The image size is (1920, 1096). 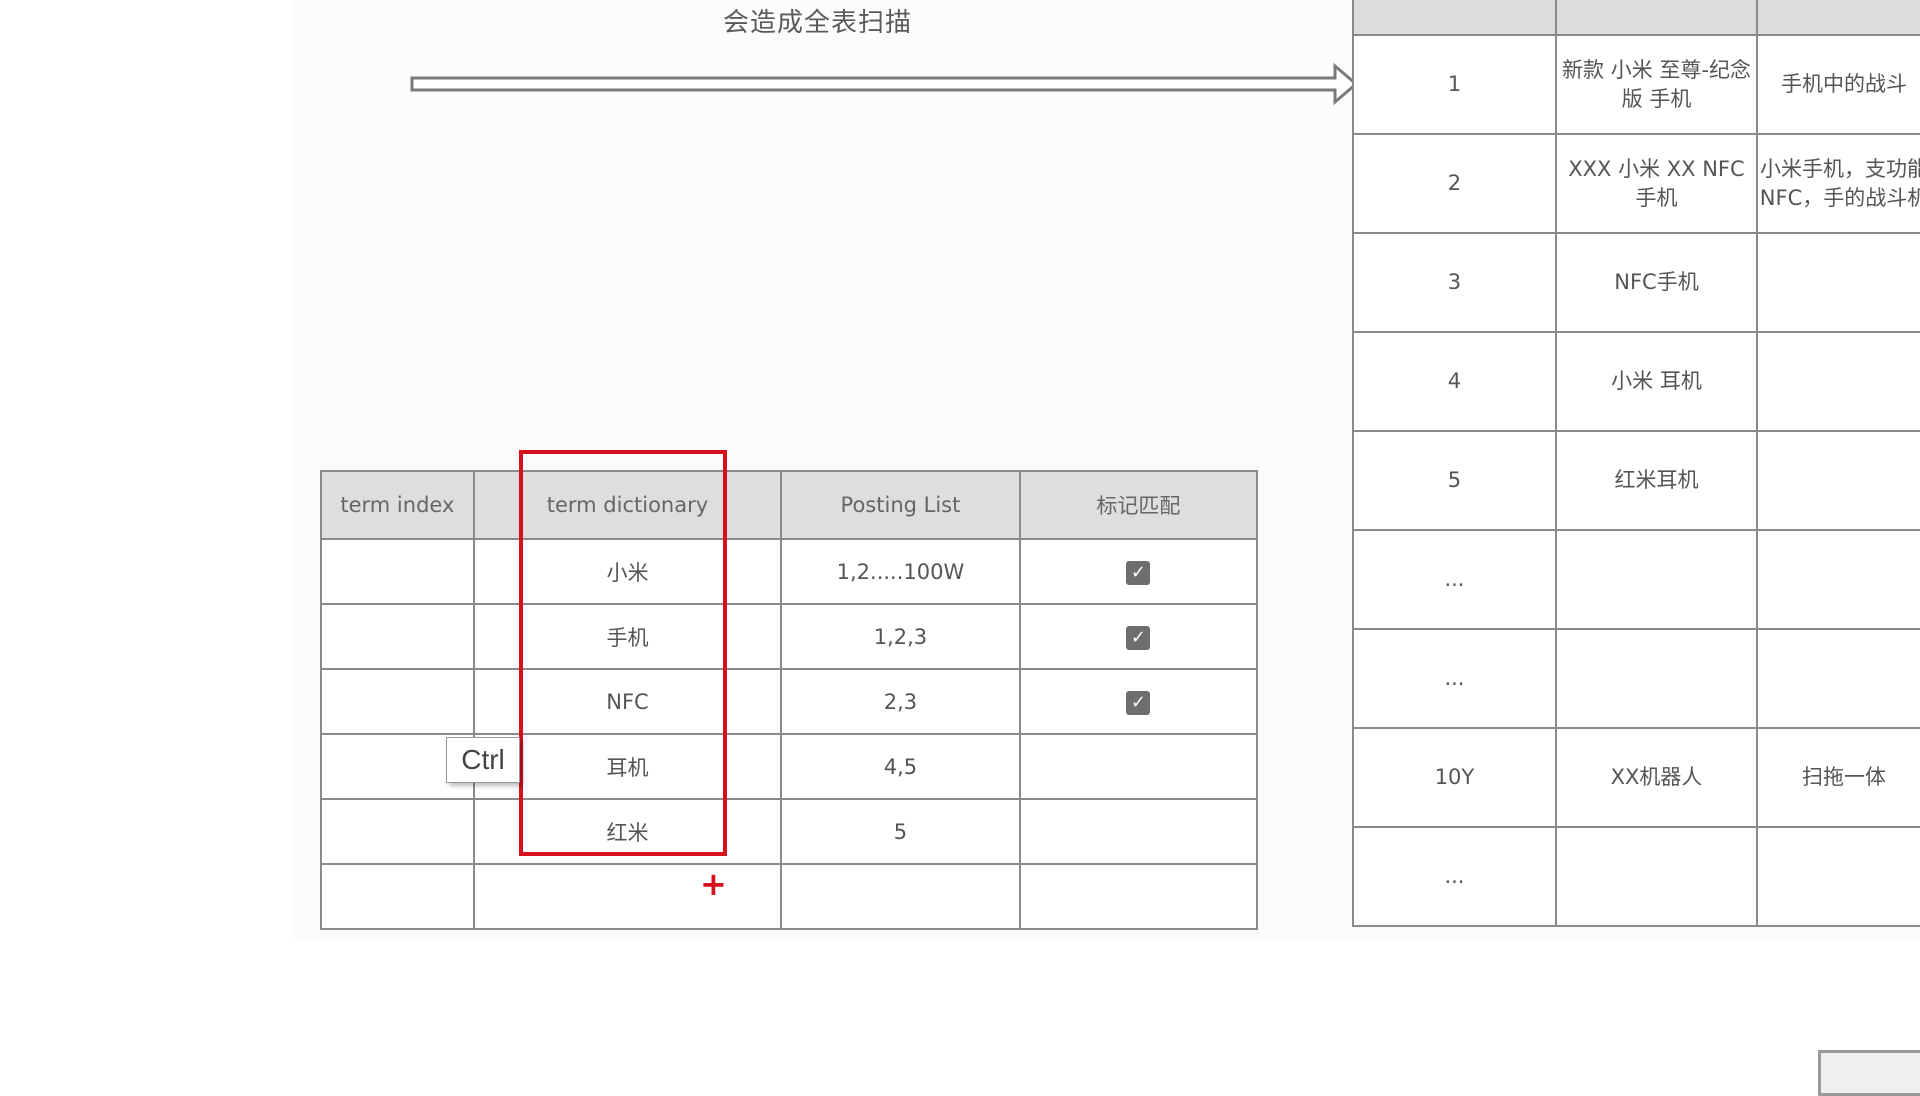 I want to click on table-row: 小米 1,2.....100W ✓, so click(x=789, y=571).